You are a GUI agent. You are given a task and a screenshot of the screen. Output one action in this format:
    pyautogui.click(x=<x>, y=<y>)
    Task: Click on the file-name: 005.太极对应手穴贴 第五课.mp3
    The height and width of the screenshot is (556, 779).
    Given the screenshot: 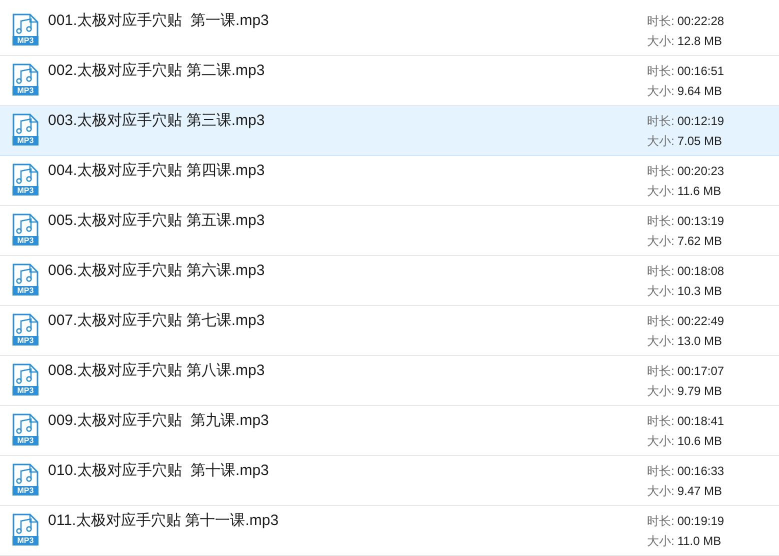 What is the action you would take?
    pyautogui.click(x=156, y=221)
    